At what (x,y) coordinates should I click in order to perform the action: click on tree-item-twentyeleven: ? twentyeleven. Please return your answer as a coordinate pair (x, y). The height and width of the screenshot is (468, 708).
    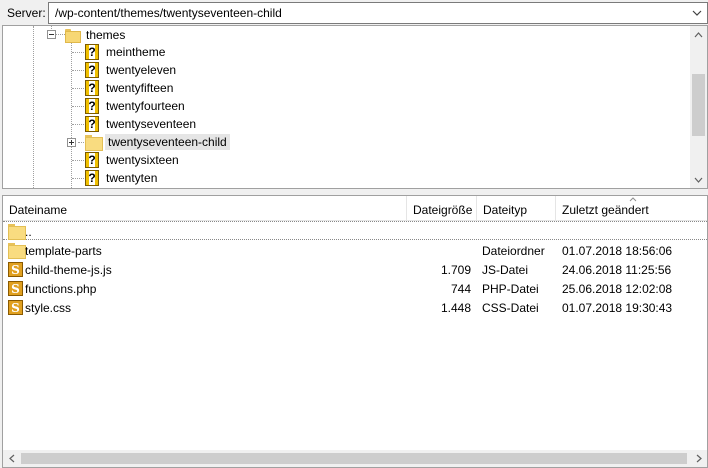
    Looking at the image, I should click on (132, 70).